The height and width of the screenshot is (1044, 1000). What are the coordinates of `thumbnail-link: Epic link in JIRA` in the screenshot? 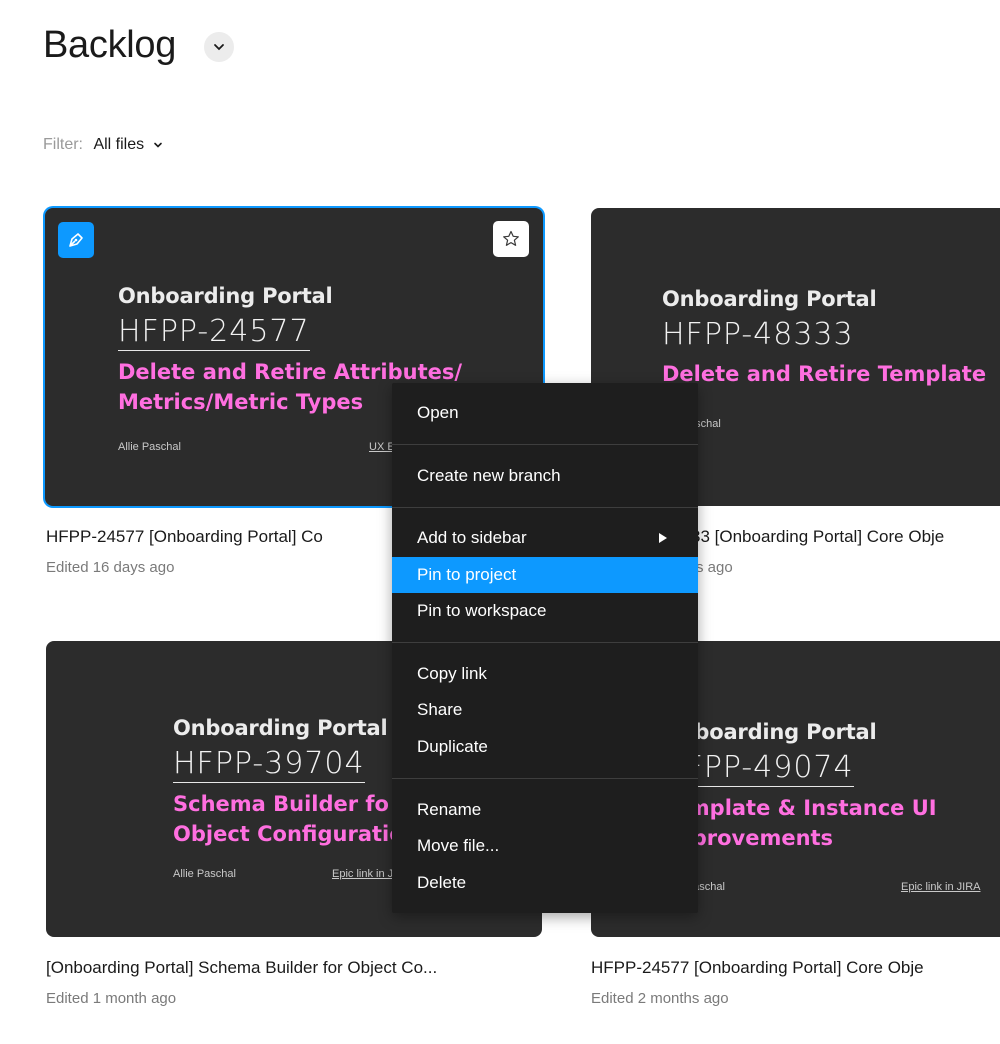 It's located at (941, 887).